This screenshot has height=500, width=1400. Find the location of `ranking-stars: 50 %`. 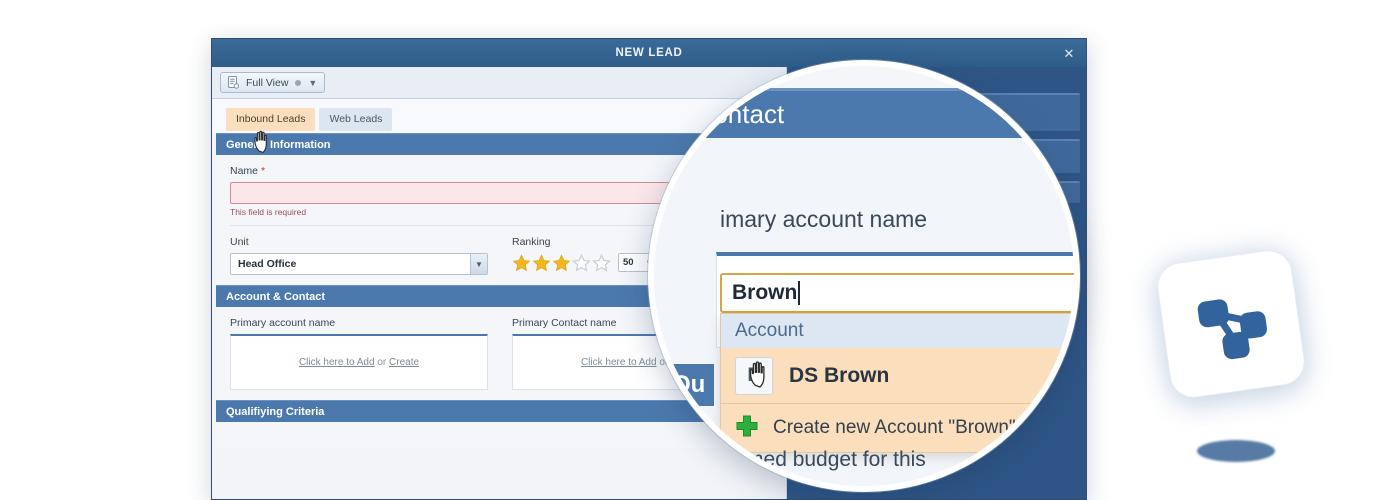

ranking-stars: 50 % is located at coordinates (586, 262).